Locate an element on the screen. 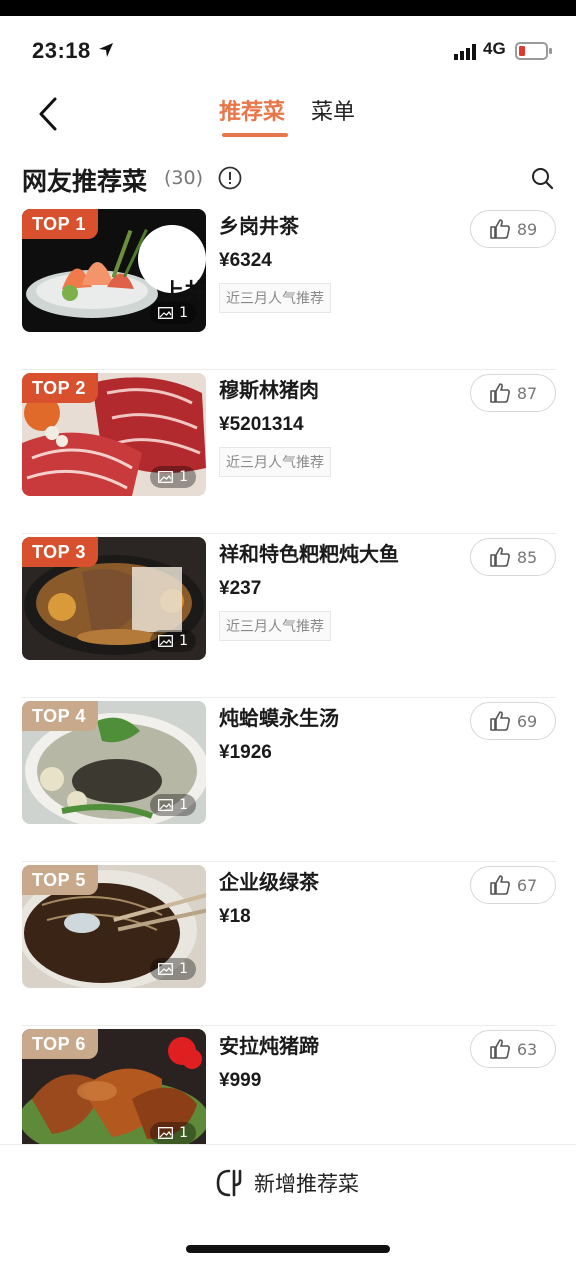 The height and width of the screenshot is (1281, 576). add-dish-icon is located at coordinates (229, 1183).